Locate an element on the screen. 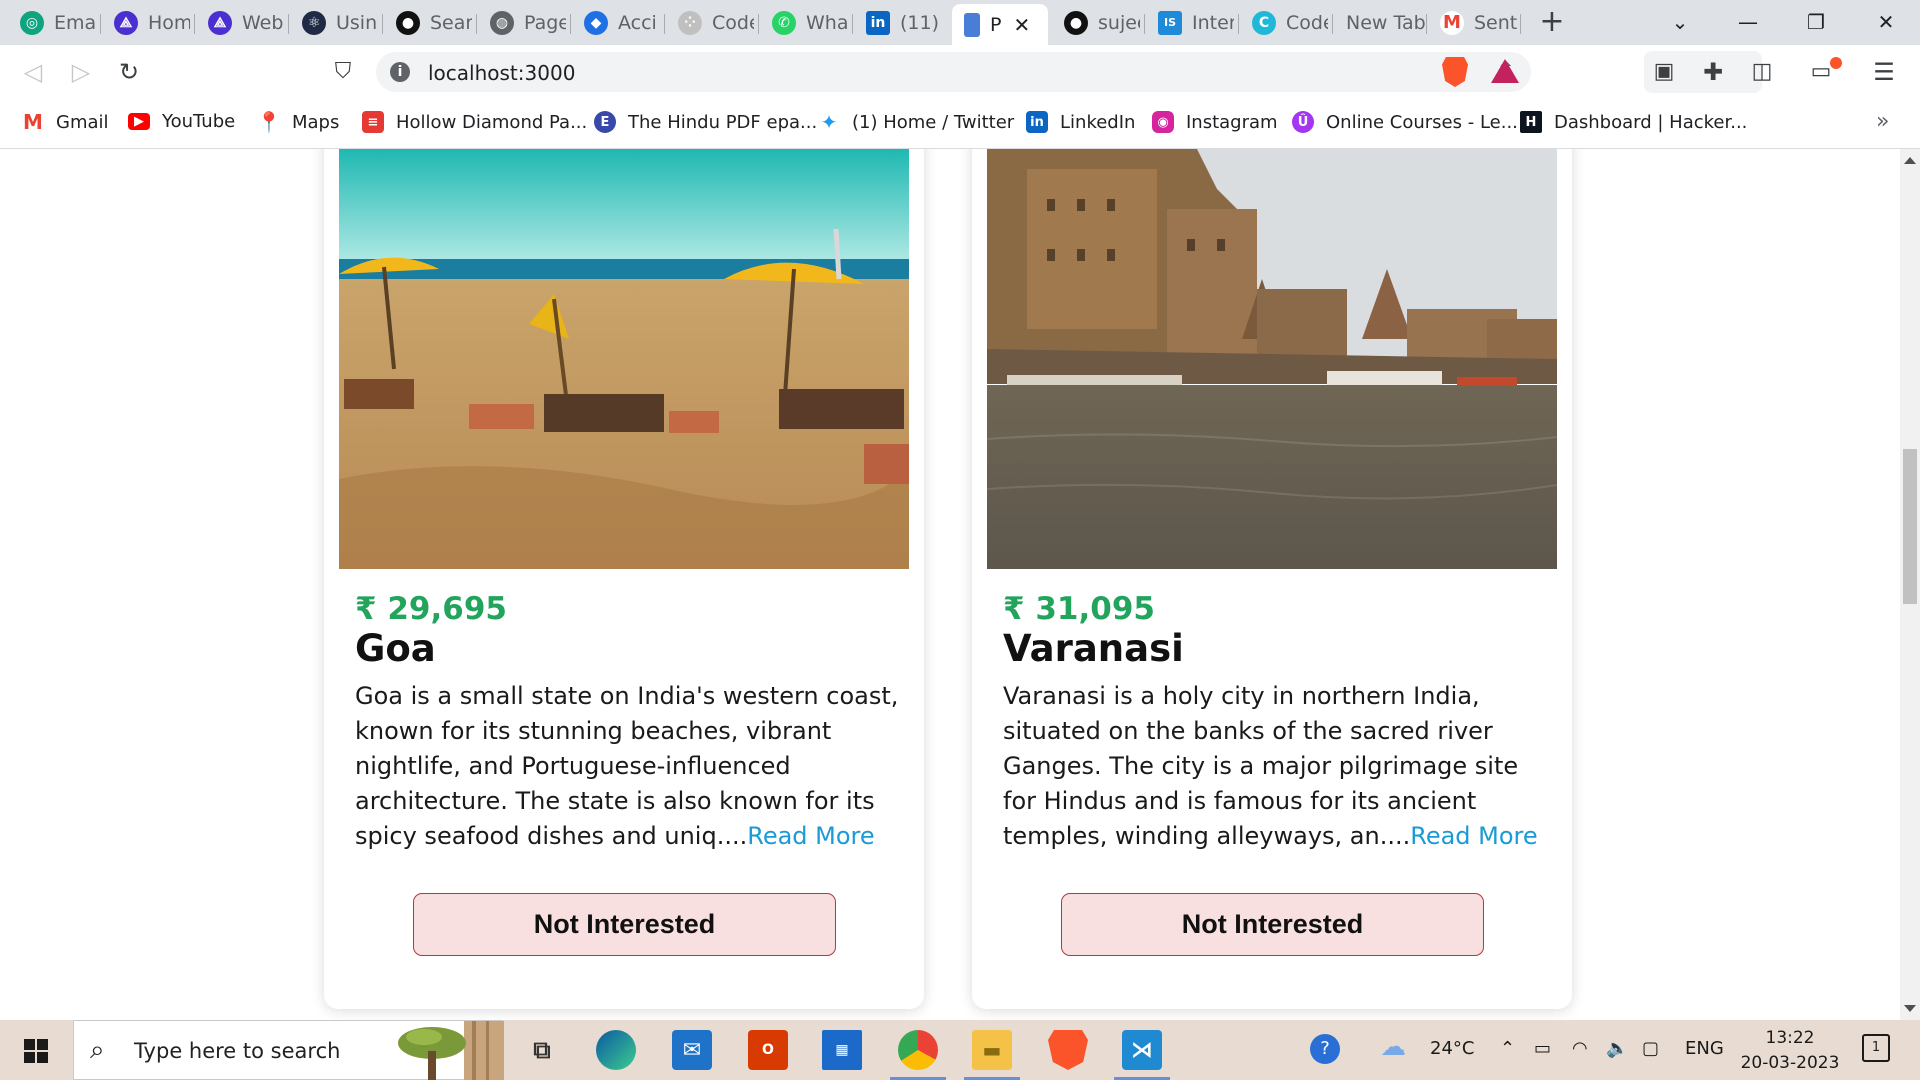  url-text: localhost:3000 is located at coordinates (501, 73).